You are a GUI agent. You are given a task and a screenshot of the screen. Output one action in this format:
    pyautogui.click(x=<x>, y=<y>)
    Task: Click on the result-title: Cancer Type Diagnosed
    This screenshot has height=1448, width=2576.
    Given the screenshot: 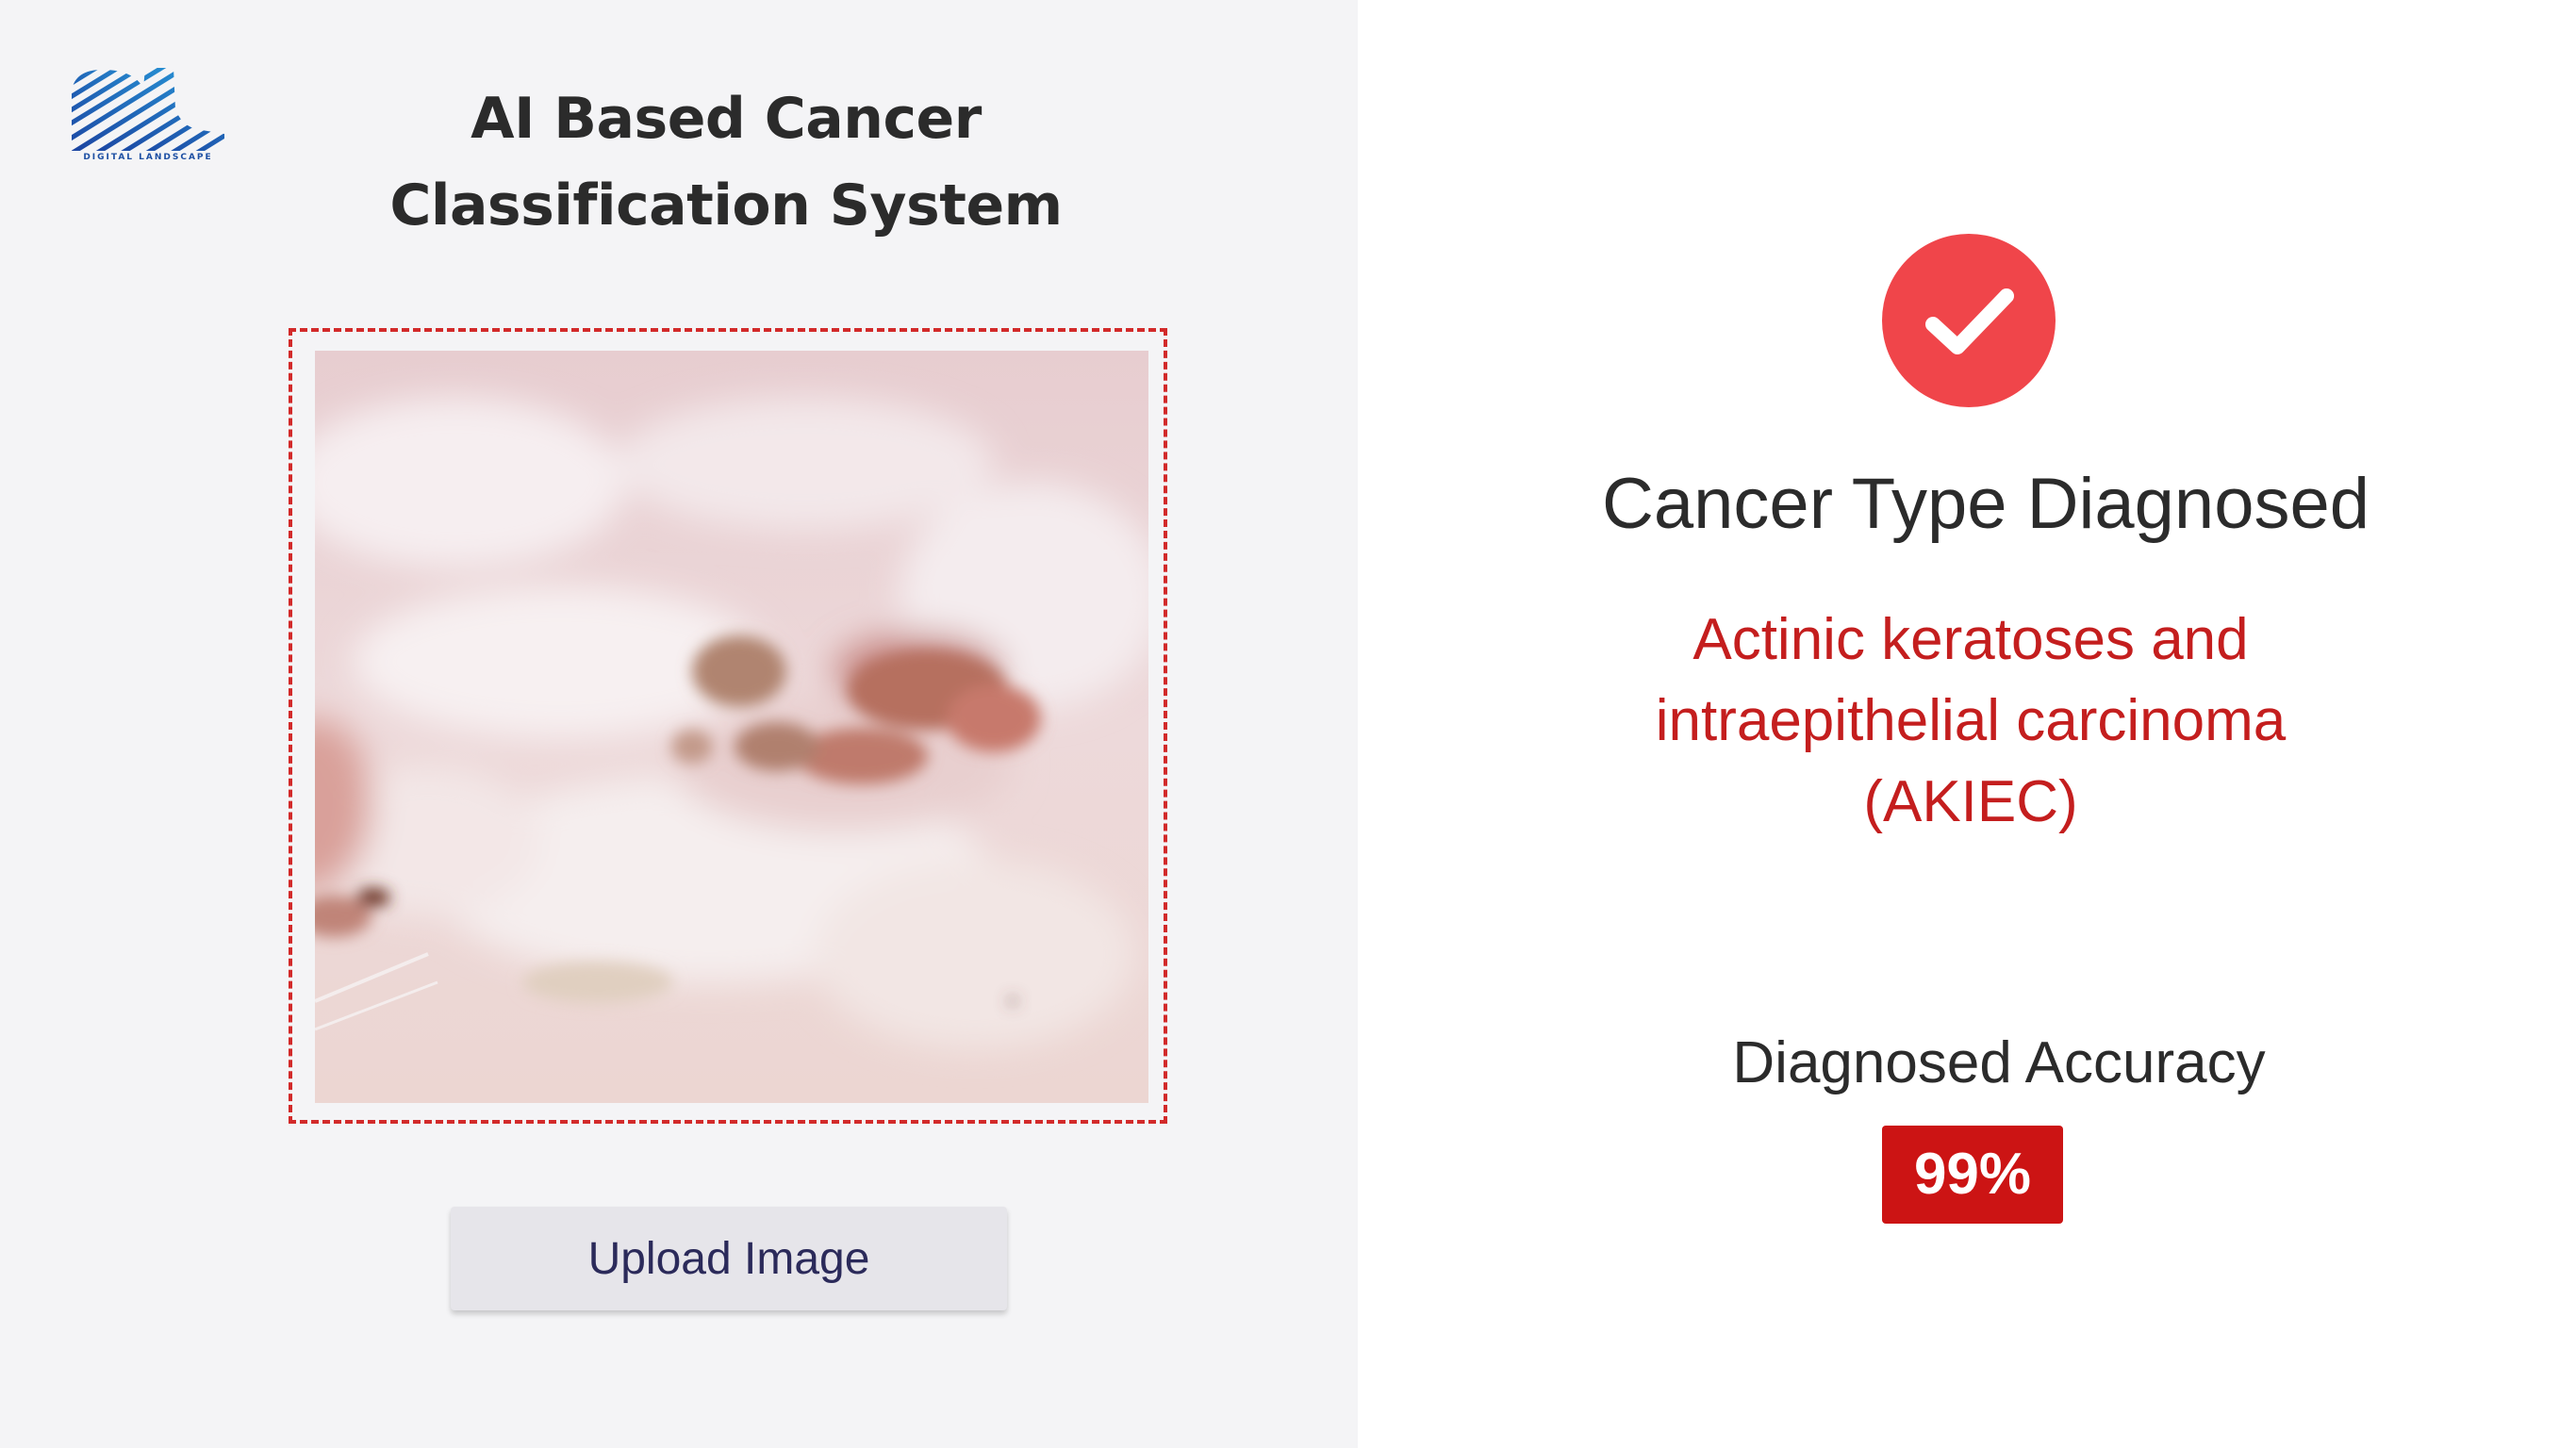 What is the action you would take?
    pyautogui.click(x=1986, y=504)
    